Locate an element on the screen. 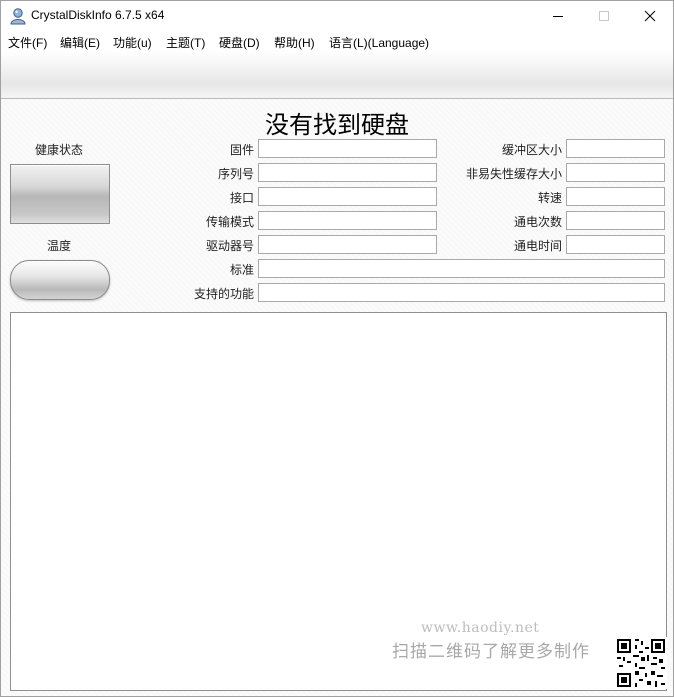 The width and height of the screenshot is (674, 697). maximize-button is located at coordinates (604, 16).